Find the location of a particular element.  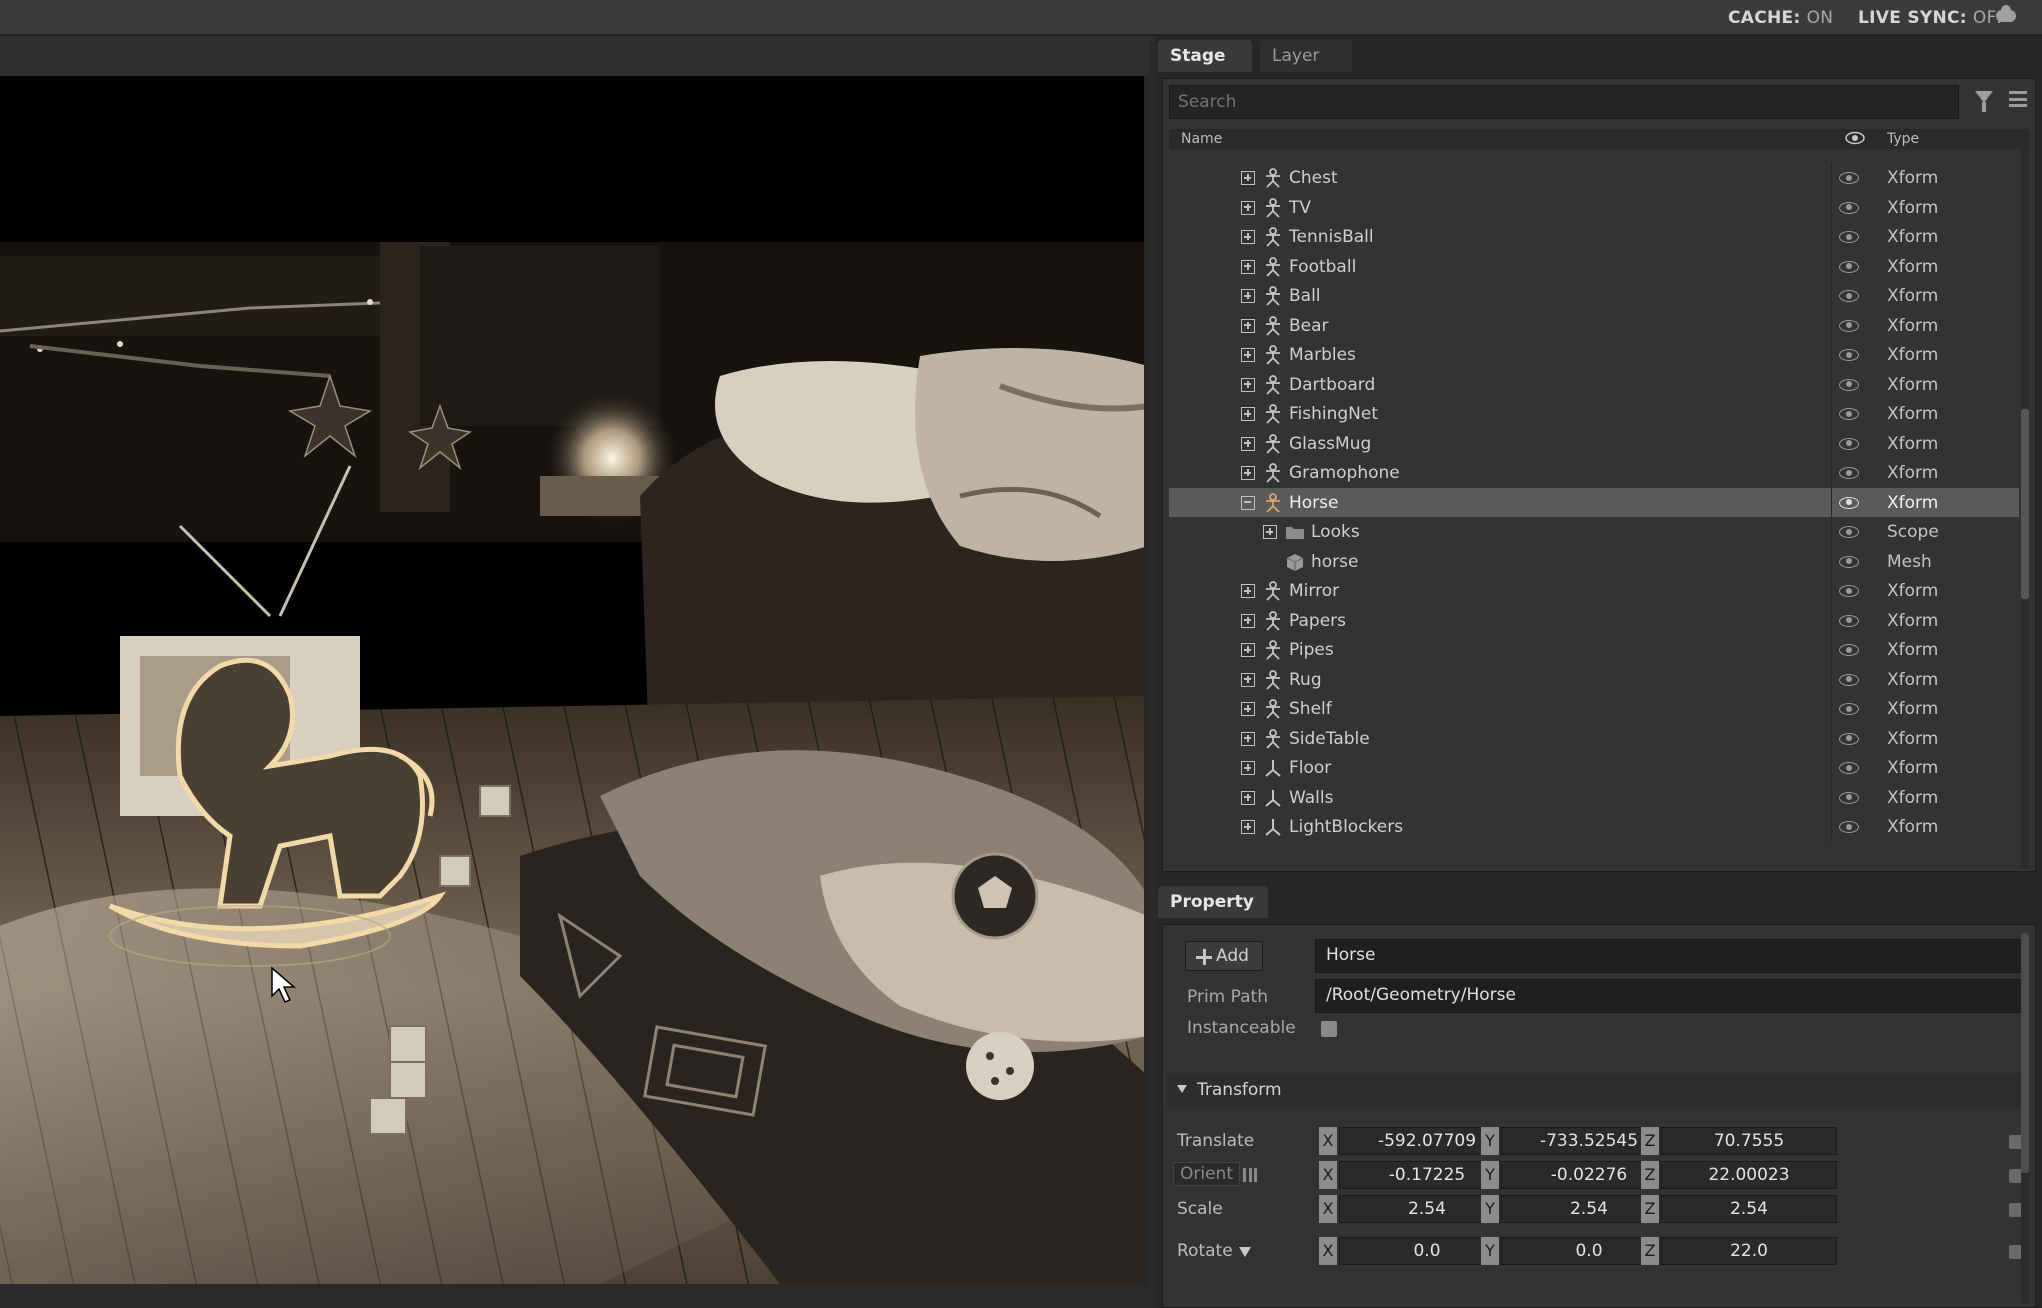

tree-row: Dartboard Xform is located at coordinates (1594, 384).